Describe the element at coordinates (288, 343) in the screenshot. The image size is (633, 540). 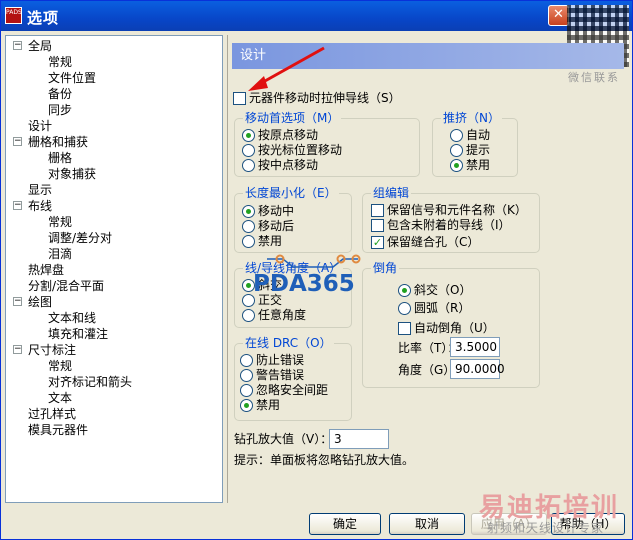
I see `online-drc-title: 在线 DRC（O）` at that location.